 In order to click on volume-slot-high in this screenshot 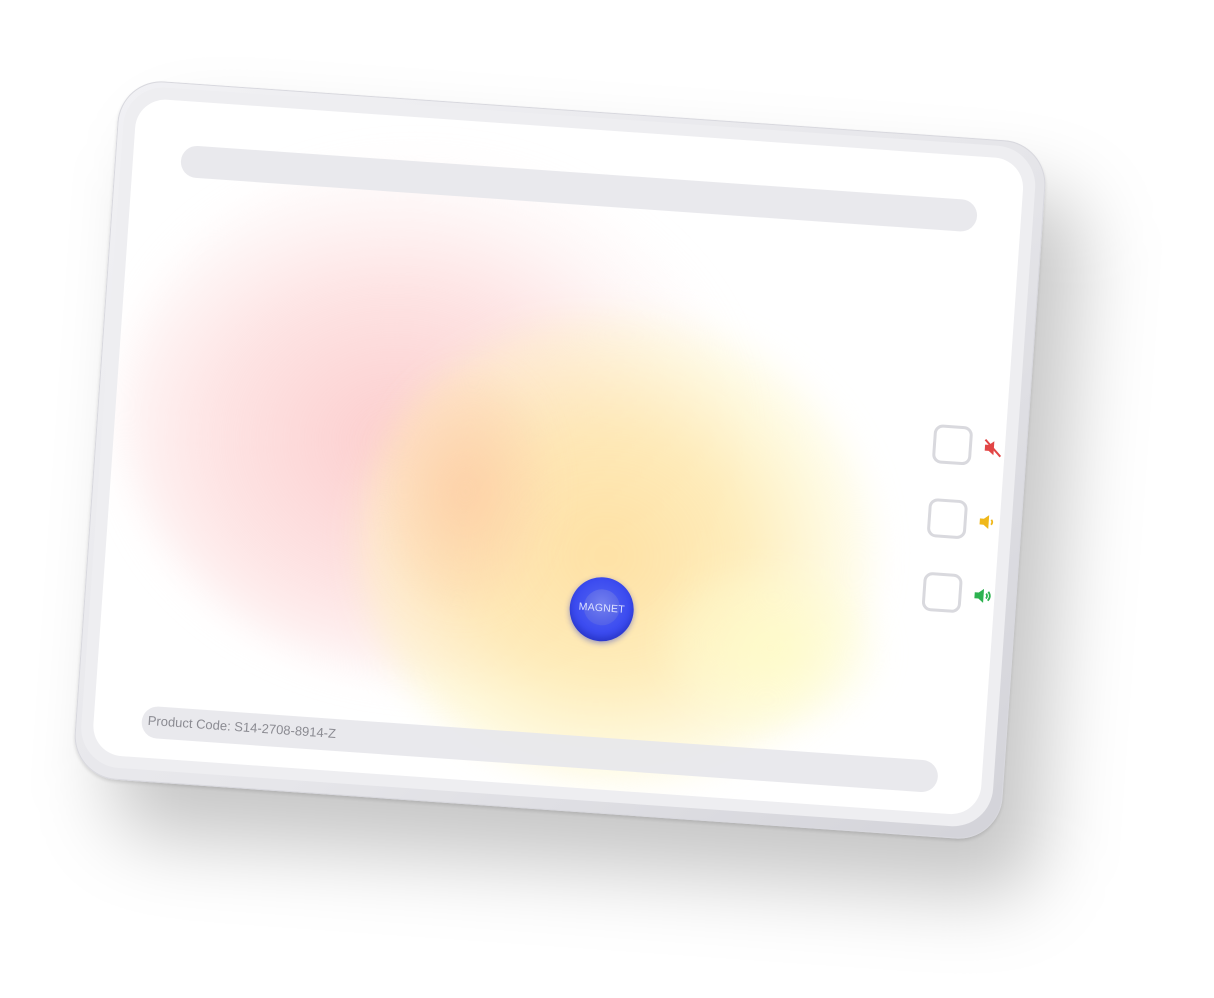, I will do `click(962, 594)`.